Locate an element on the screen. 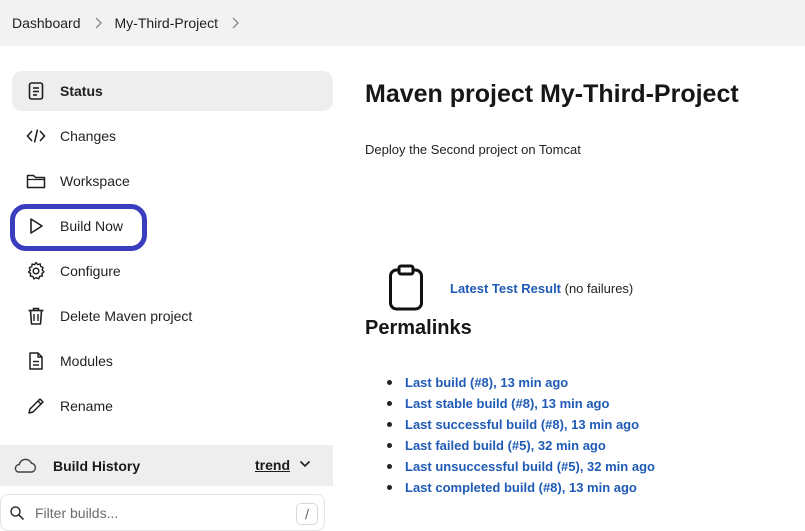  keyboard-shortcut-hint: / is located at coordinates (307, 514).